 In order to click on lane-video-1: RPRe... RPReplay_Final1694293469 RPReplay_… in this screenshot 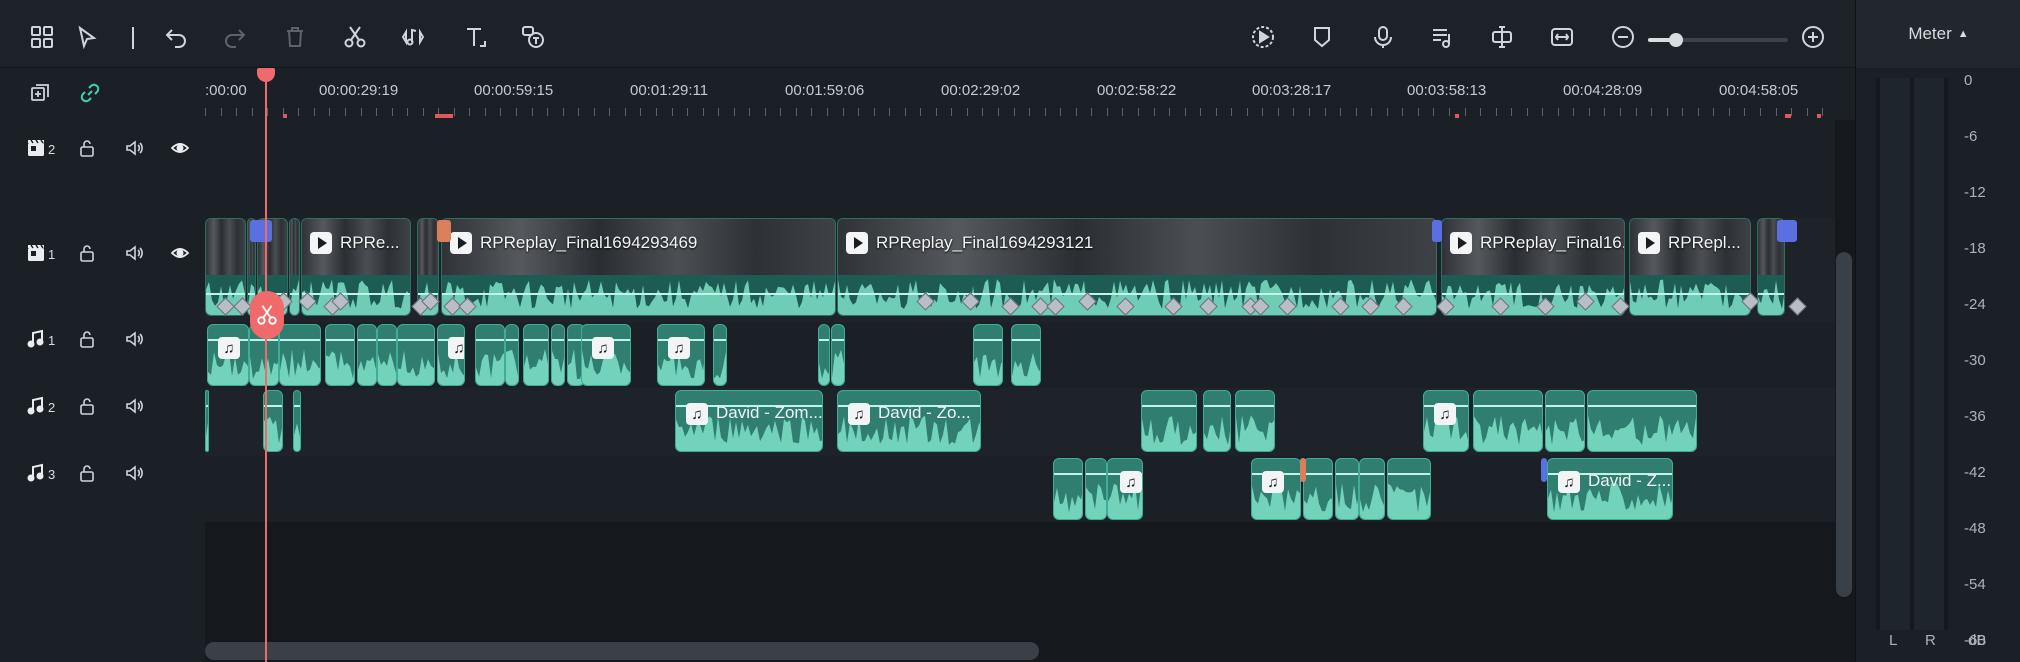, I will do `click(1020, 270)`.